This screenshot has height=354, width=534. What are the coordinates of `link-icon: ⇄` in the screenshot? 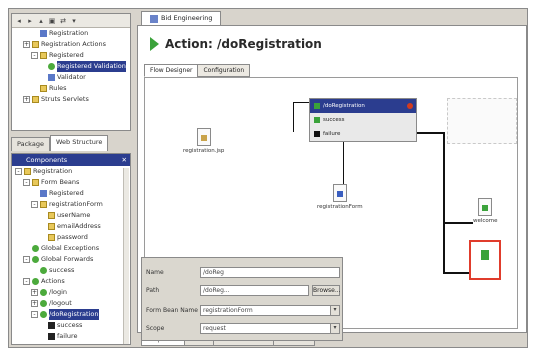 It's located at (63, 21).